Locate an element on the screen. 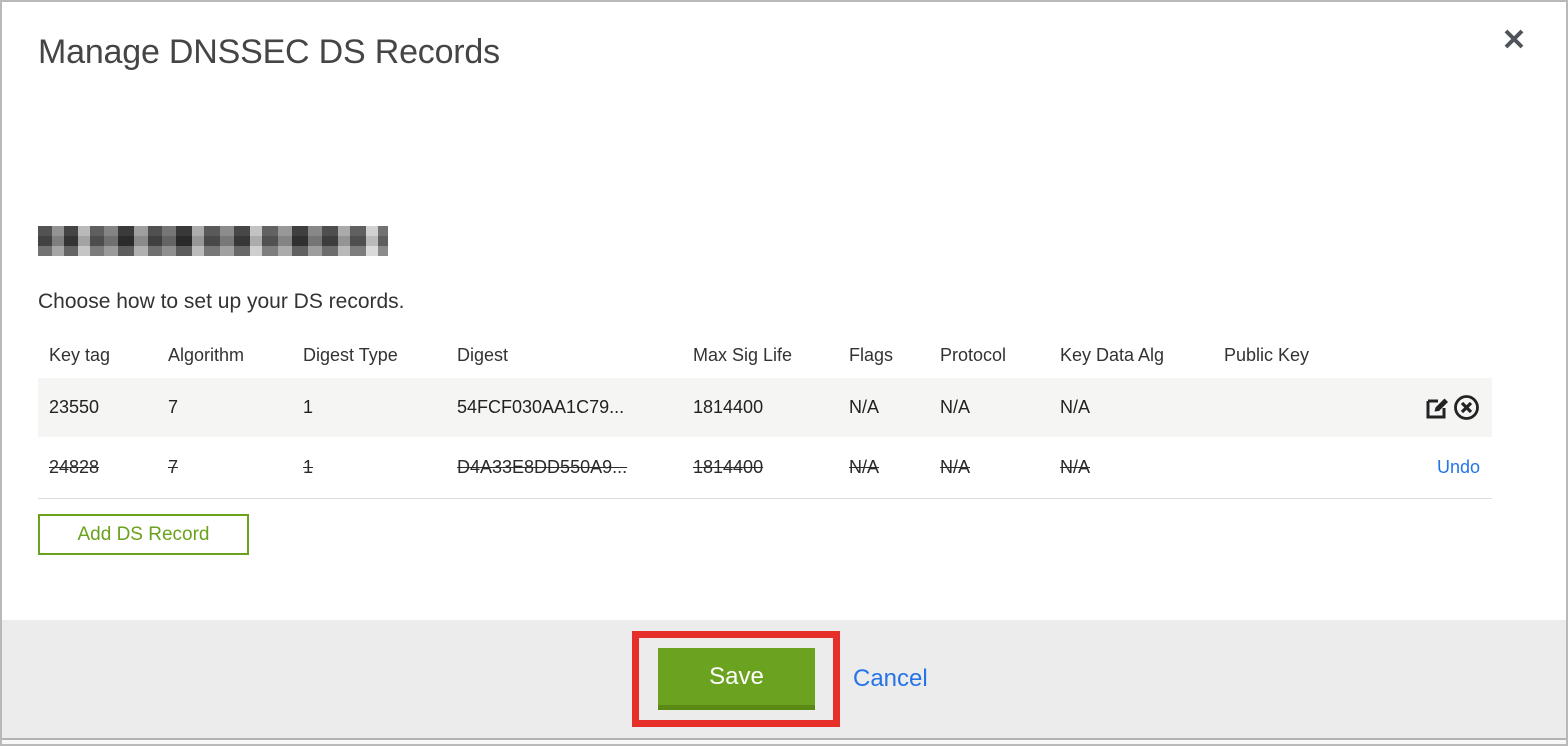 This screenshot has width=1568, height=746. page-background-strip is located at coordinates (784, 741).